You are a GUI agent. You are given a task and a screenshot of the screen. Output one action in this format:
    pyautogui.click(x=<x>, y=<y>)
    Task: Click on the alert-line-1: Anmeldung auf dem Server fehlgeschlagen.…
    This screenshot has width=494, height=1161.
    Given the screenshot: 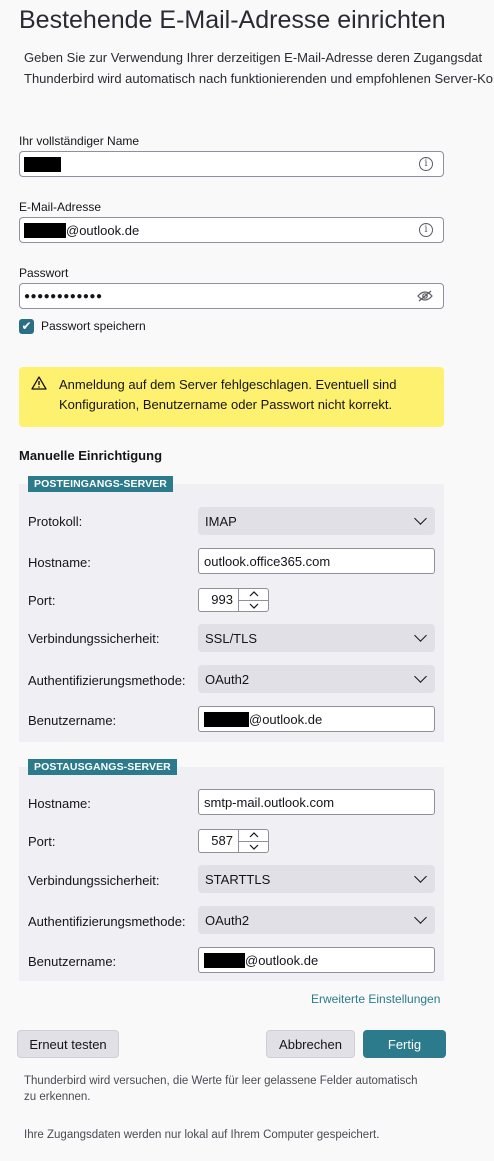 What is the action you would take?
    pyautogui.click(x=228, y=384)
    